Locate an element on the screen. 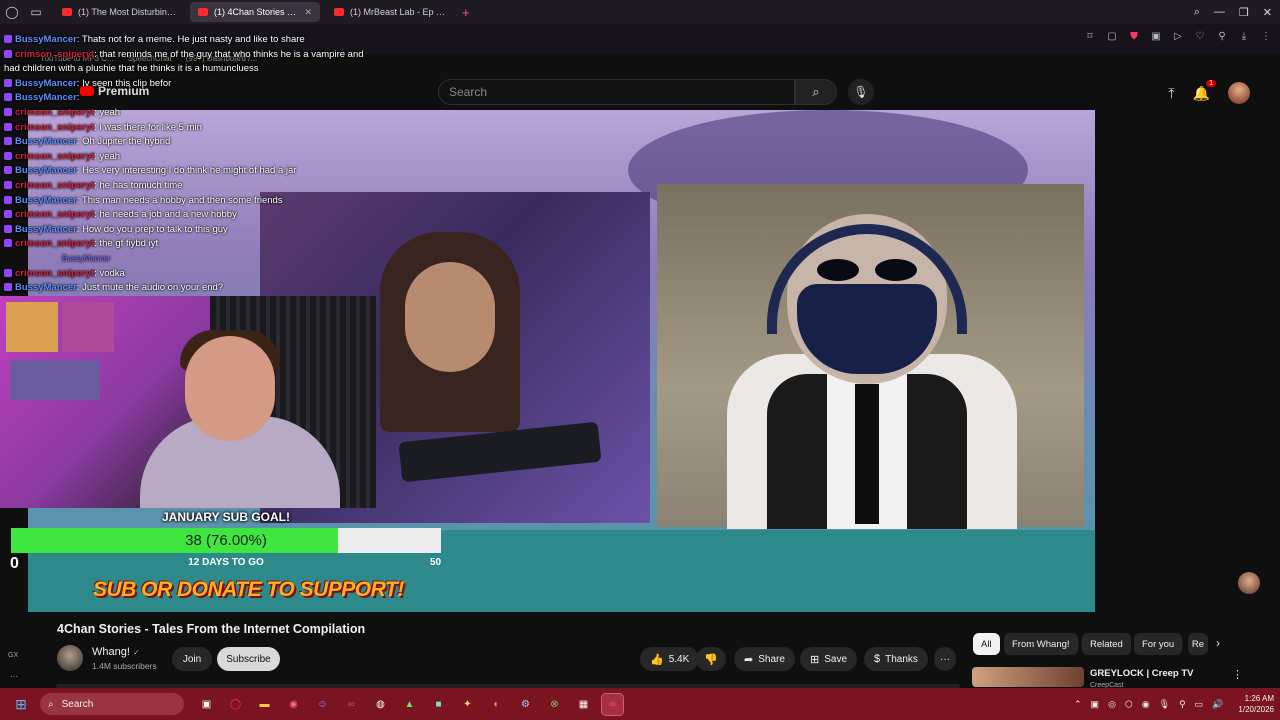 The height and width of the screenshot is (720, 1280). menu-icon: ⋮ is located at coordinates (1266, 36).